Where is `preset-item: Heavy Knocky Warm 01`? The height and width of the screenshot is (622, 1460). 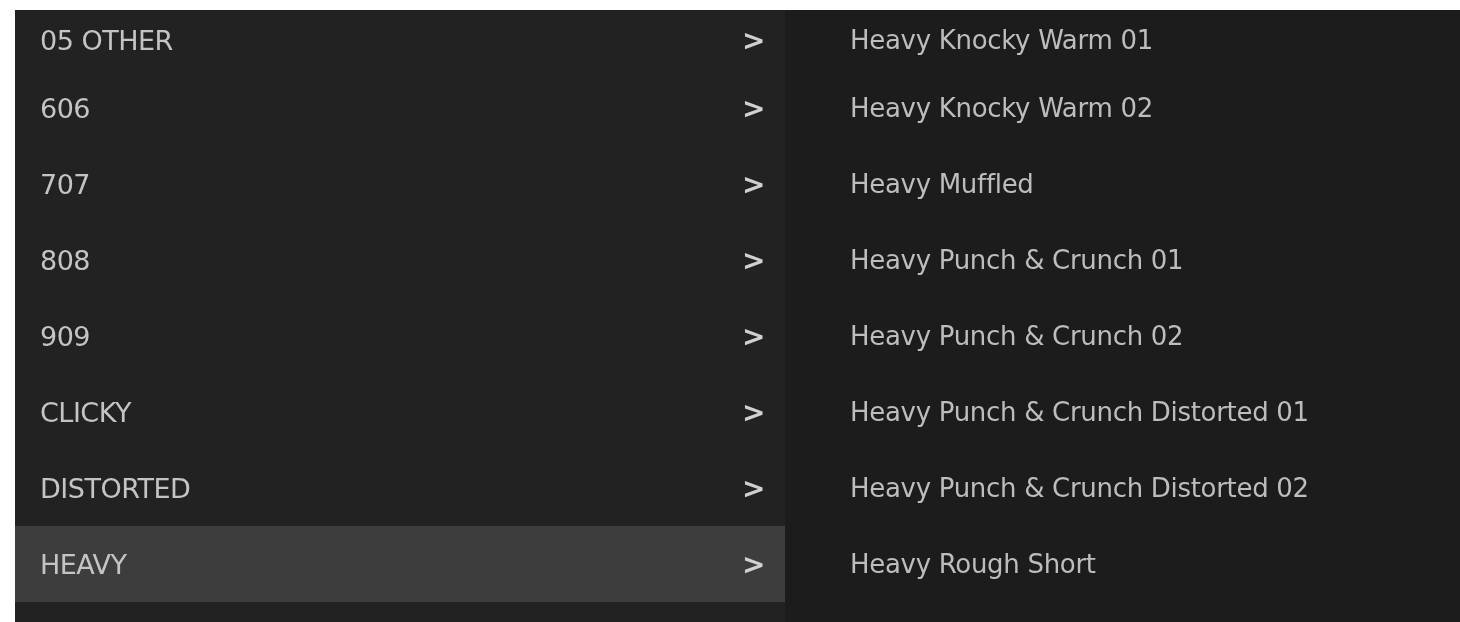
preset-item: Heavy Knocky Warm 01 is located at coordinates (1122, 40).